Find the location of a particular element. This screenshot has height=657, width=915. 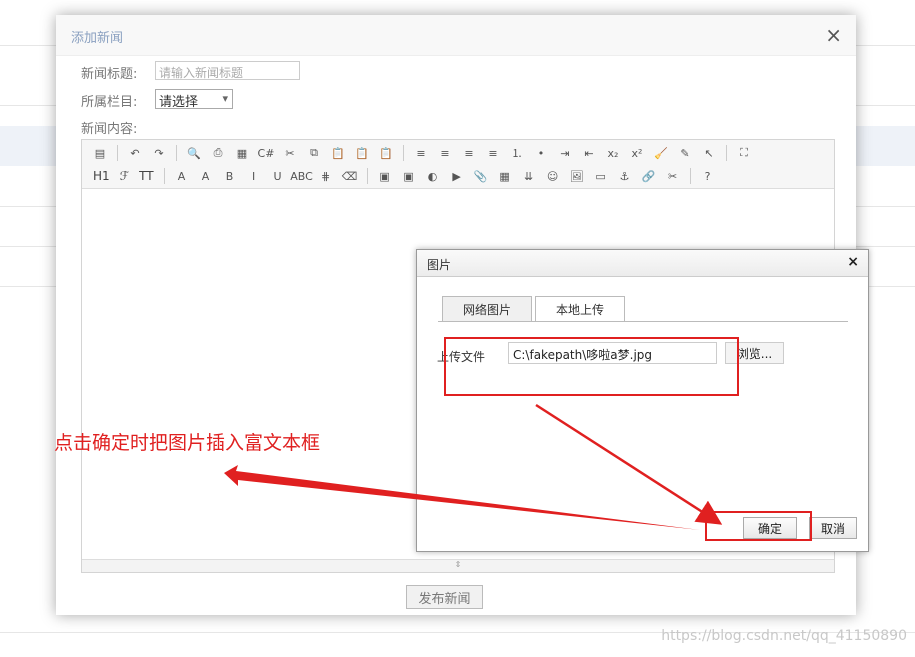

toolbar-row-1: ▤ ↶ ↷ 🔍 ⎙ ▦ C# ✂ ⧉ 📋 📋 📋 ≡ ≡ ≡ ≡ ⒈ • ⇥ ⇤ x₂ x² 🧹 ✎ ↖ ⛶ is located at coordinates (422, 153).